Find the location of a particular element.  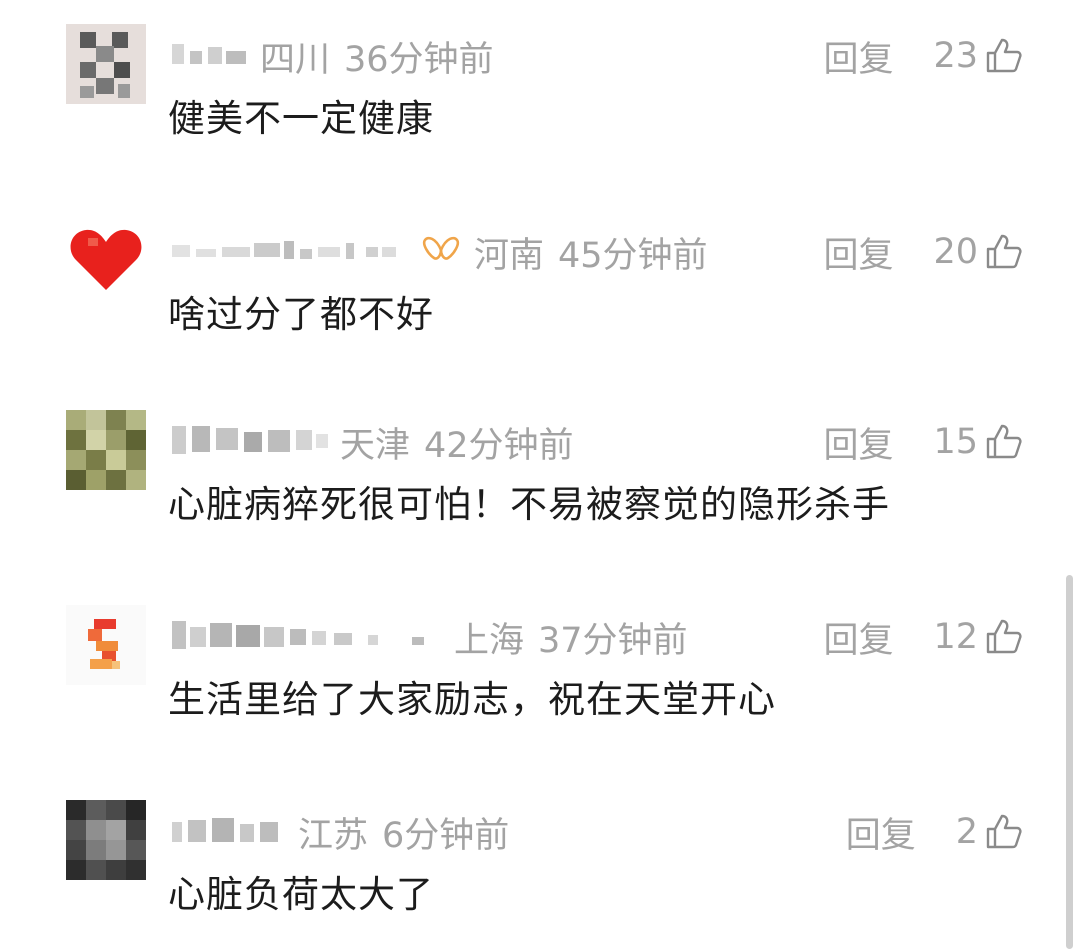

comment-text: 生活里给了大家励志，祝在天堂开心 is located at coordinates (472, 699).